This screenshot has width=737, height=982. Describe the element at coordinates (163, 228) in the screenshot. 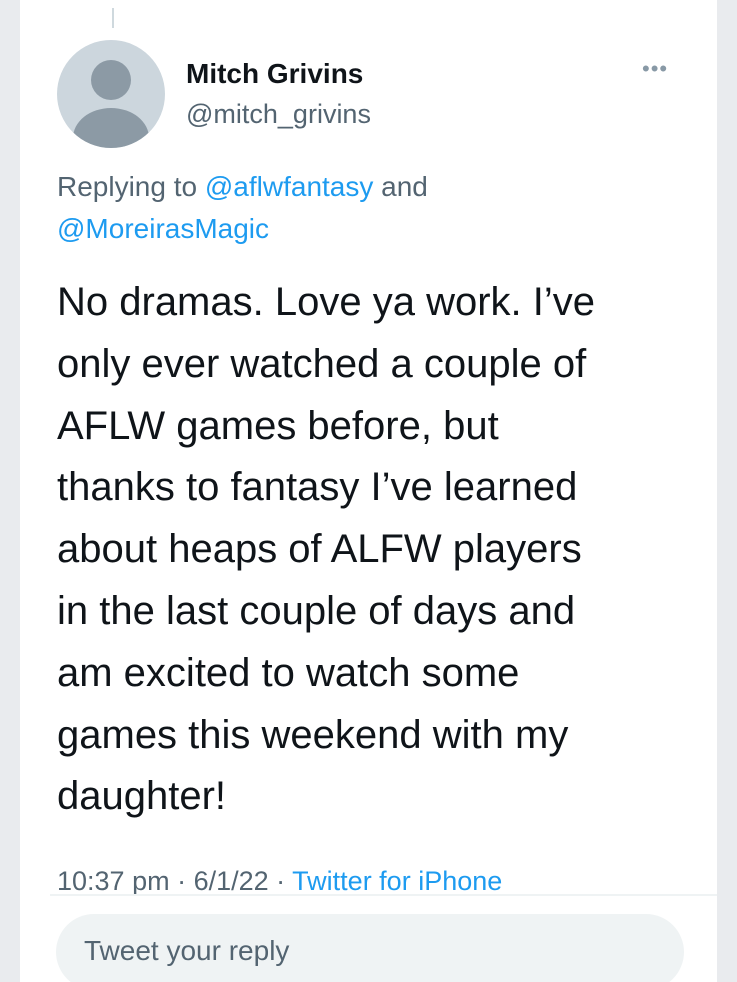

I see `mention-moreirasmagic: @MoreirasMagic` at that location.